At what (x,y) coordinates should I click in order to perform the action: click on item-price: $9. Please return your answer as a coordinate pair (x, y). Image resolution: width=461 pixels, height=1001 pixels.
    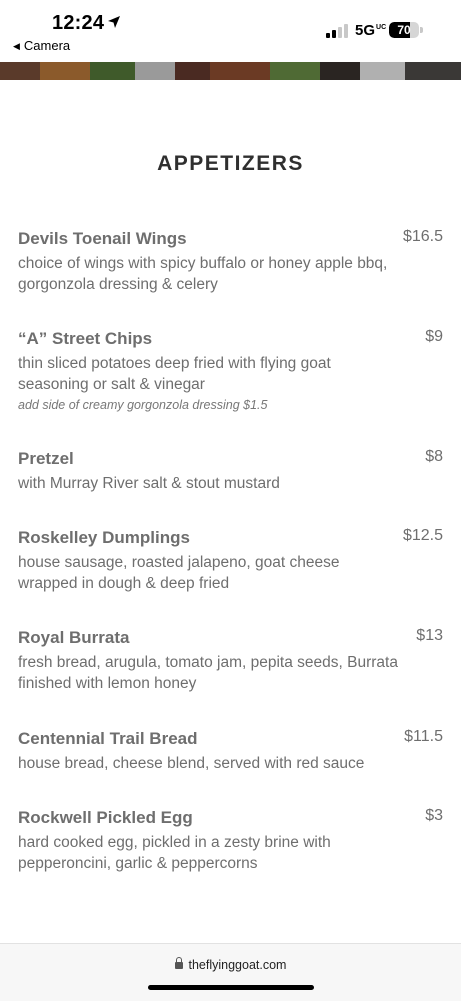
    Looking at the image, I should click on (434, 336).